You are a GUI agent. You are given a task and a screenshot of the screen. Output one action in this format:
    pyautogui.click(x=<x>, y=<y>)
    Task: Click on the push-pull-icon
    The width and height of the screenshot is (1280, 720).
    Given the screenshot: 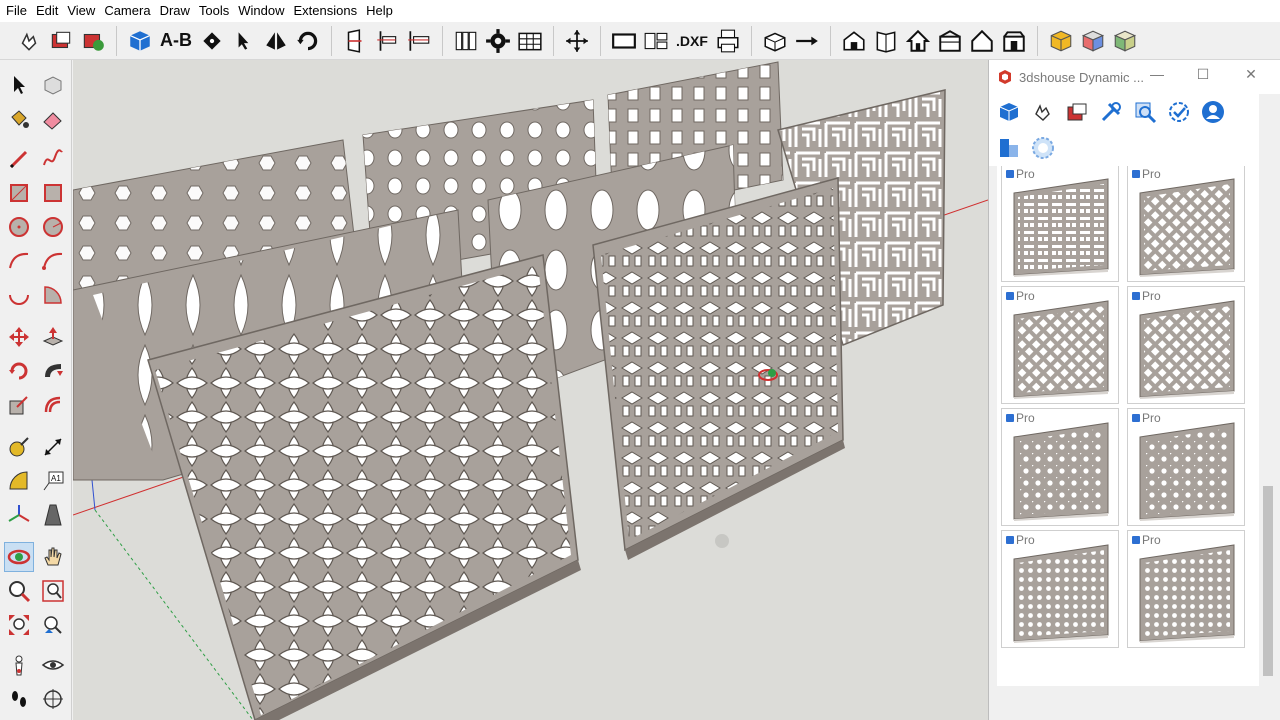 What is the action you would take?
    pyautogui.click(x=53, y=337)
    